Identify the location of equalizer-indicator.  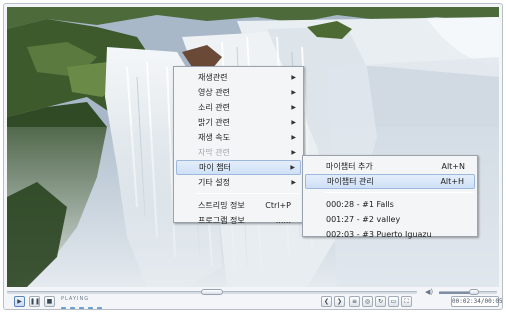
(91, 306).